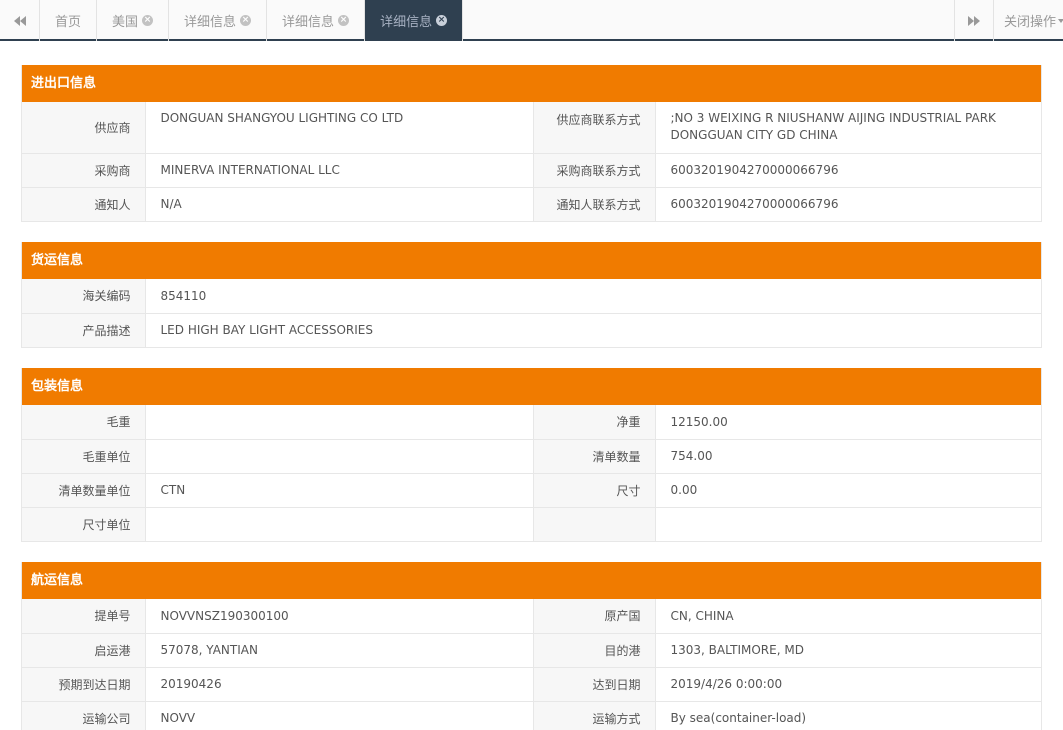  I want to click on scroll-tabs-right-button, so click(974, 20).